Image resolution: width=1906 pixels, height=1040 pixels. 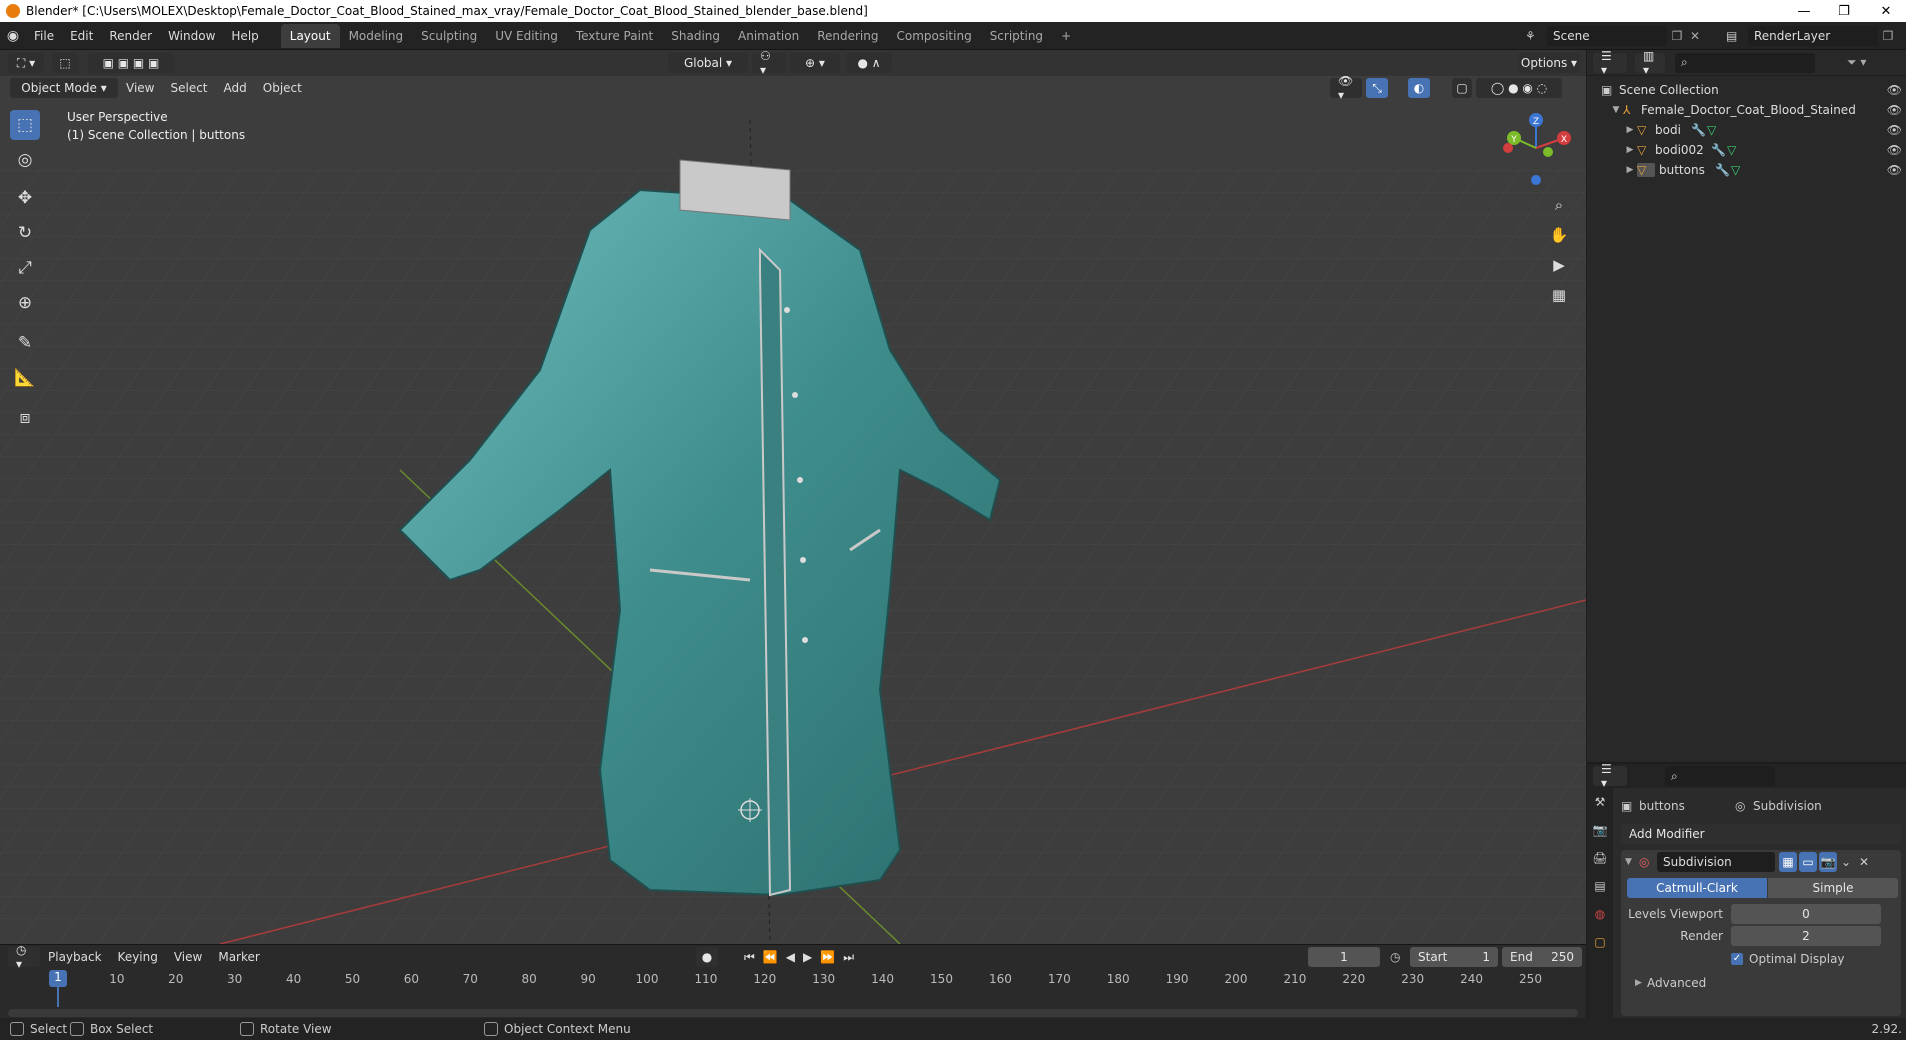 What do you see at coordinates (376, 36) in the screenshot?
I see `tab-modeling: Modeling` at bounding box center [376, 36].